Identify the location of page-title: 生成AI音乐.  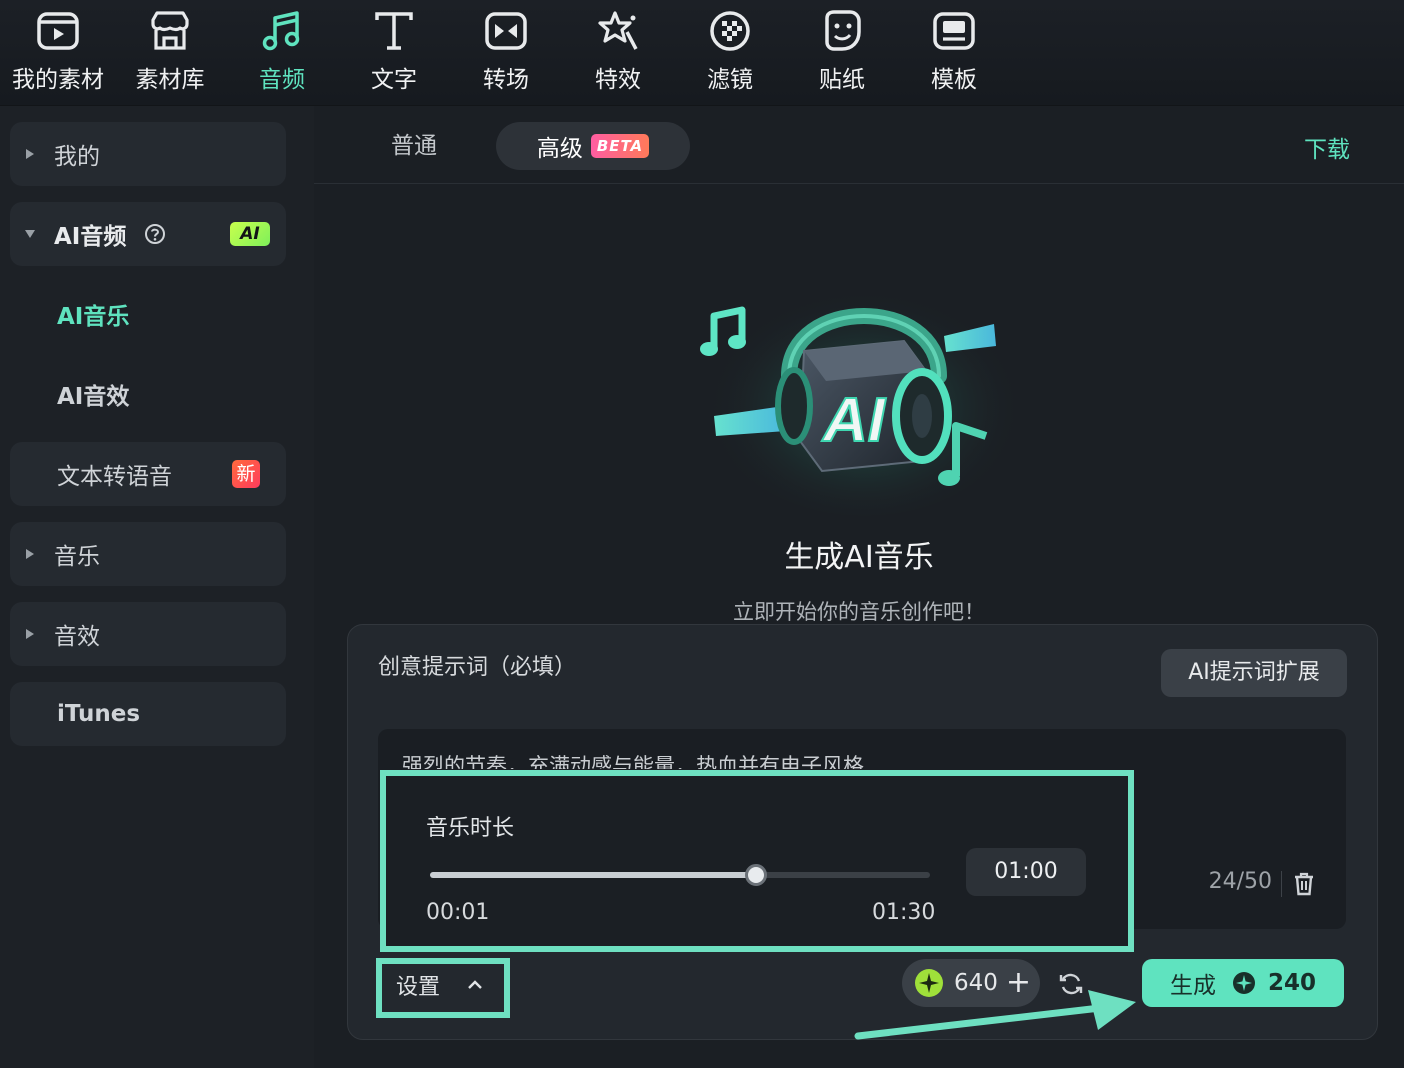
(859, 557).